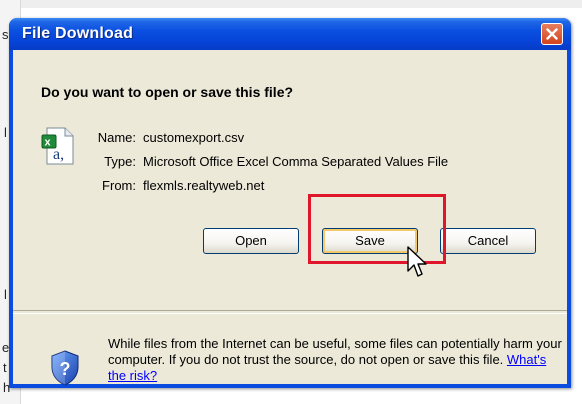  I want to click on close-icon, so click(552, 34).